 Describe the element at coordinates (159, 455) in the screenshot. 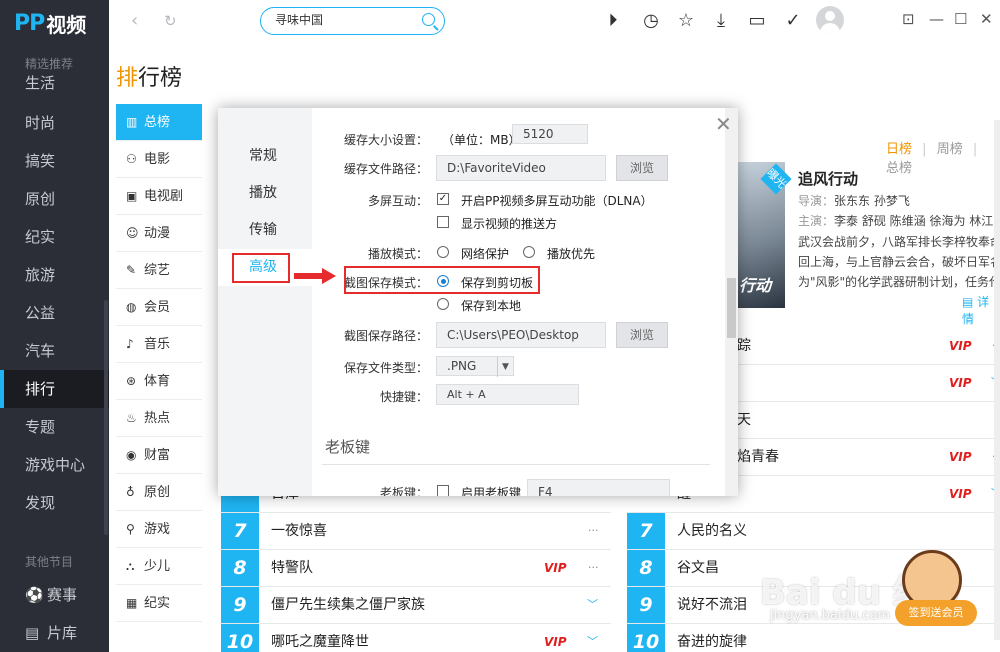

I see `category-wealth: ◉ 财富` at that location.